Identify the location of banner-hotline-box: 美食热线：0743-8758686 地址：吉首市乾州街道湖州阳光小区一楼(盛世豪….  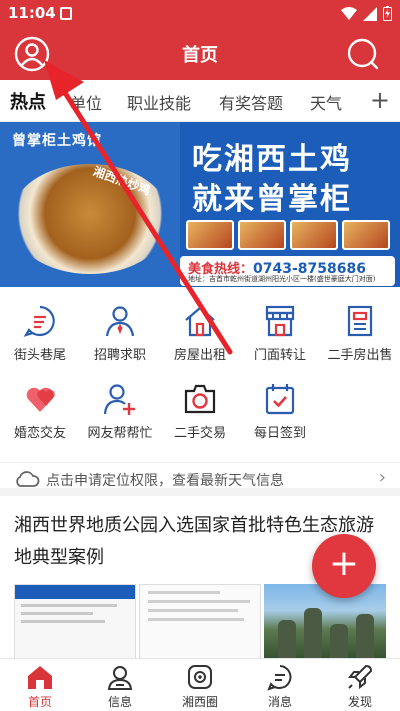
(287, 271).